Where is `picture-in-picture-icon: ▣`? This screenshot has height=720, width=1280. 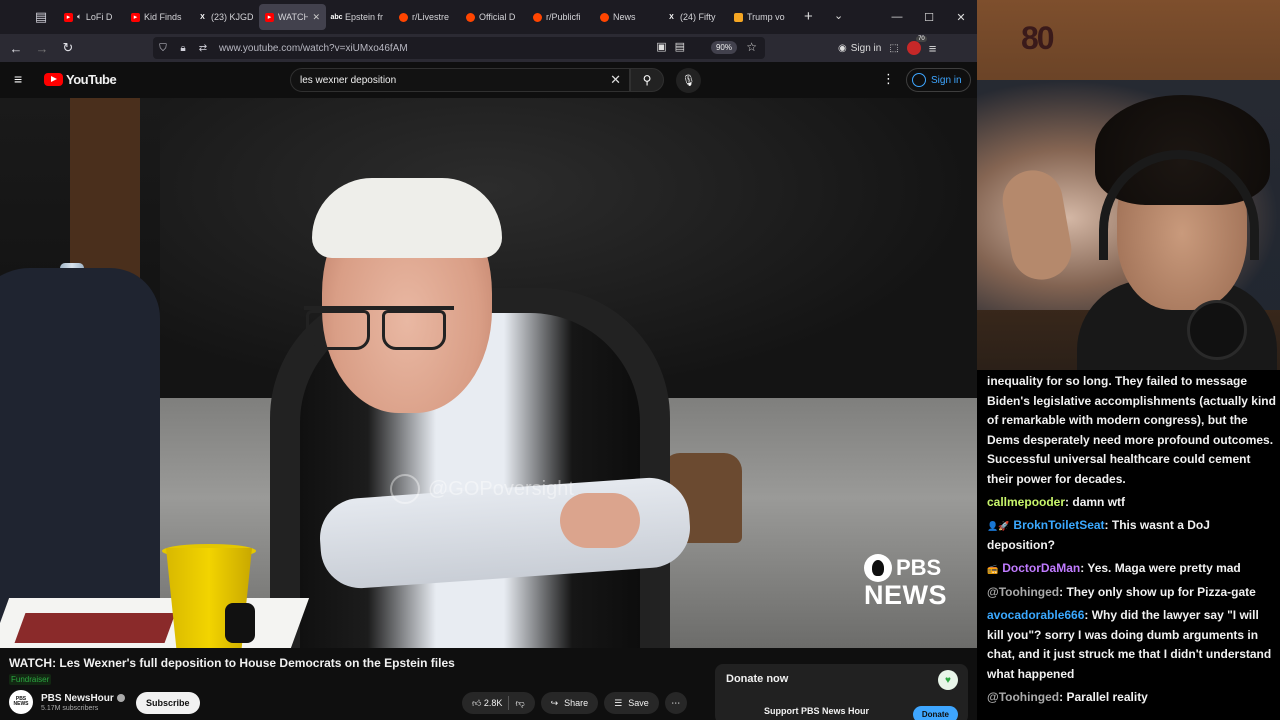 picture-in-picture-icon: ▣ is located at coordinates (661, 46).